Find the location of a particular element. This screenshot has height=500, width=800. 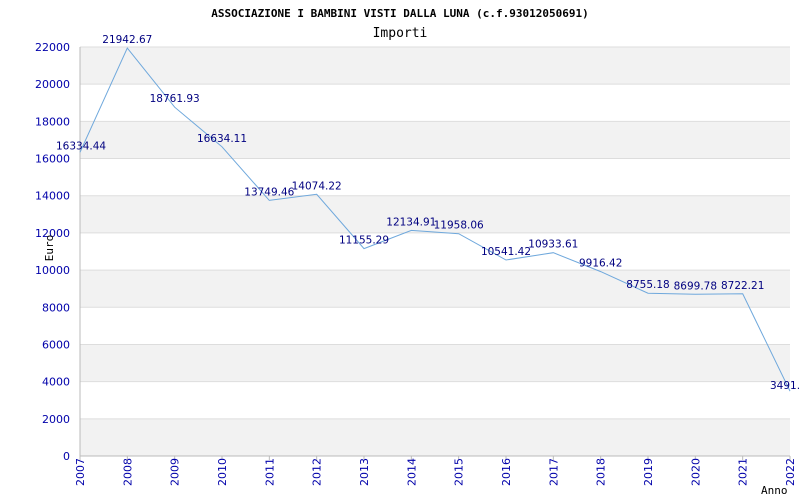

data-label: 12134.91 is located at coordinates (411, 222).